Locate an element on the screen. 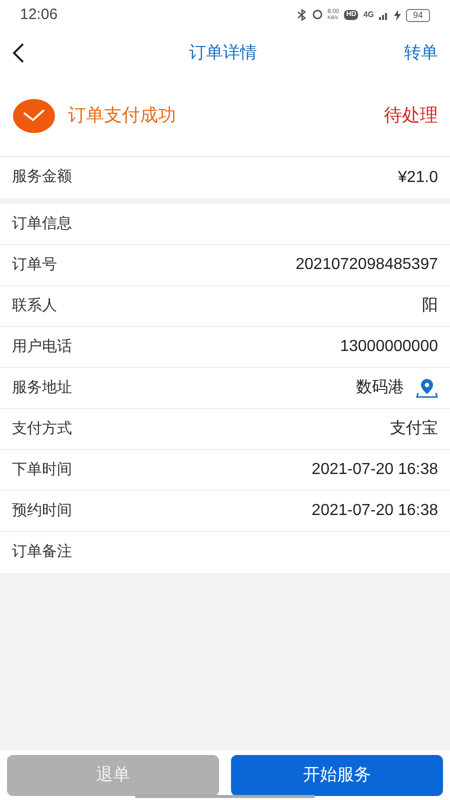 This screenshot has height=800, width=450. field-label: 服务地址 is located at coordinates (42, 388).